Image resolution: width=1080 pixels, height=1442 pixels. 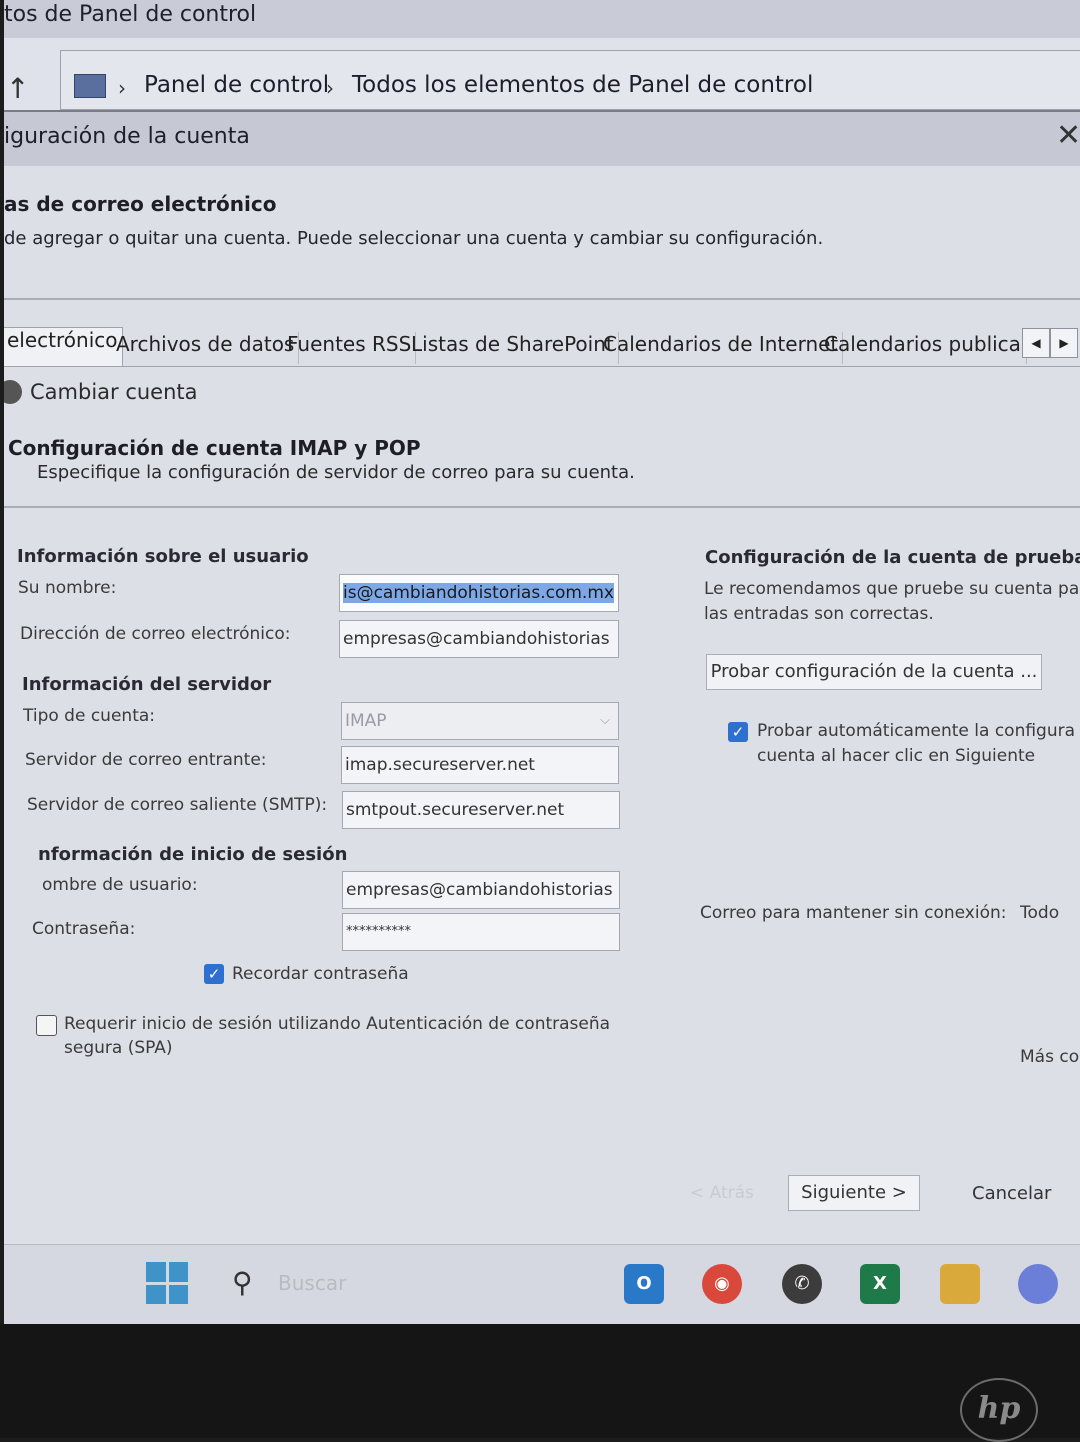 I want to click on name-field: is@cambiandohistorias.com.mx, so click(x=479, y=593).